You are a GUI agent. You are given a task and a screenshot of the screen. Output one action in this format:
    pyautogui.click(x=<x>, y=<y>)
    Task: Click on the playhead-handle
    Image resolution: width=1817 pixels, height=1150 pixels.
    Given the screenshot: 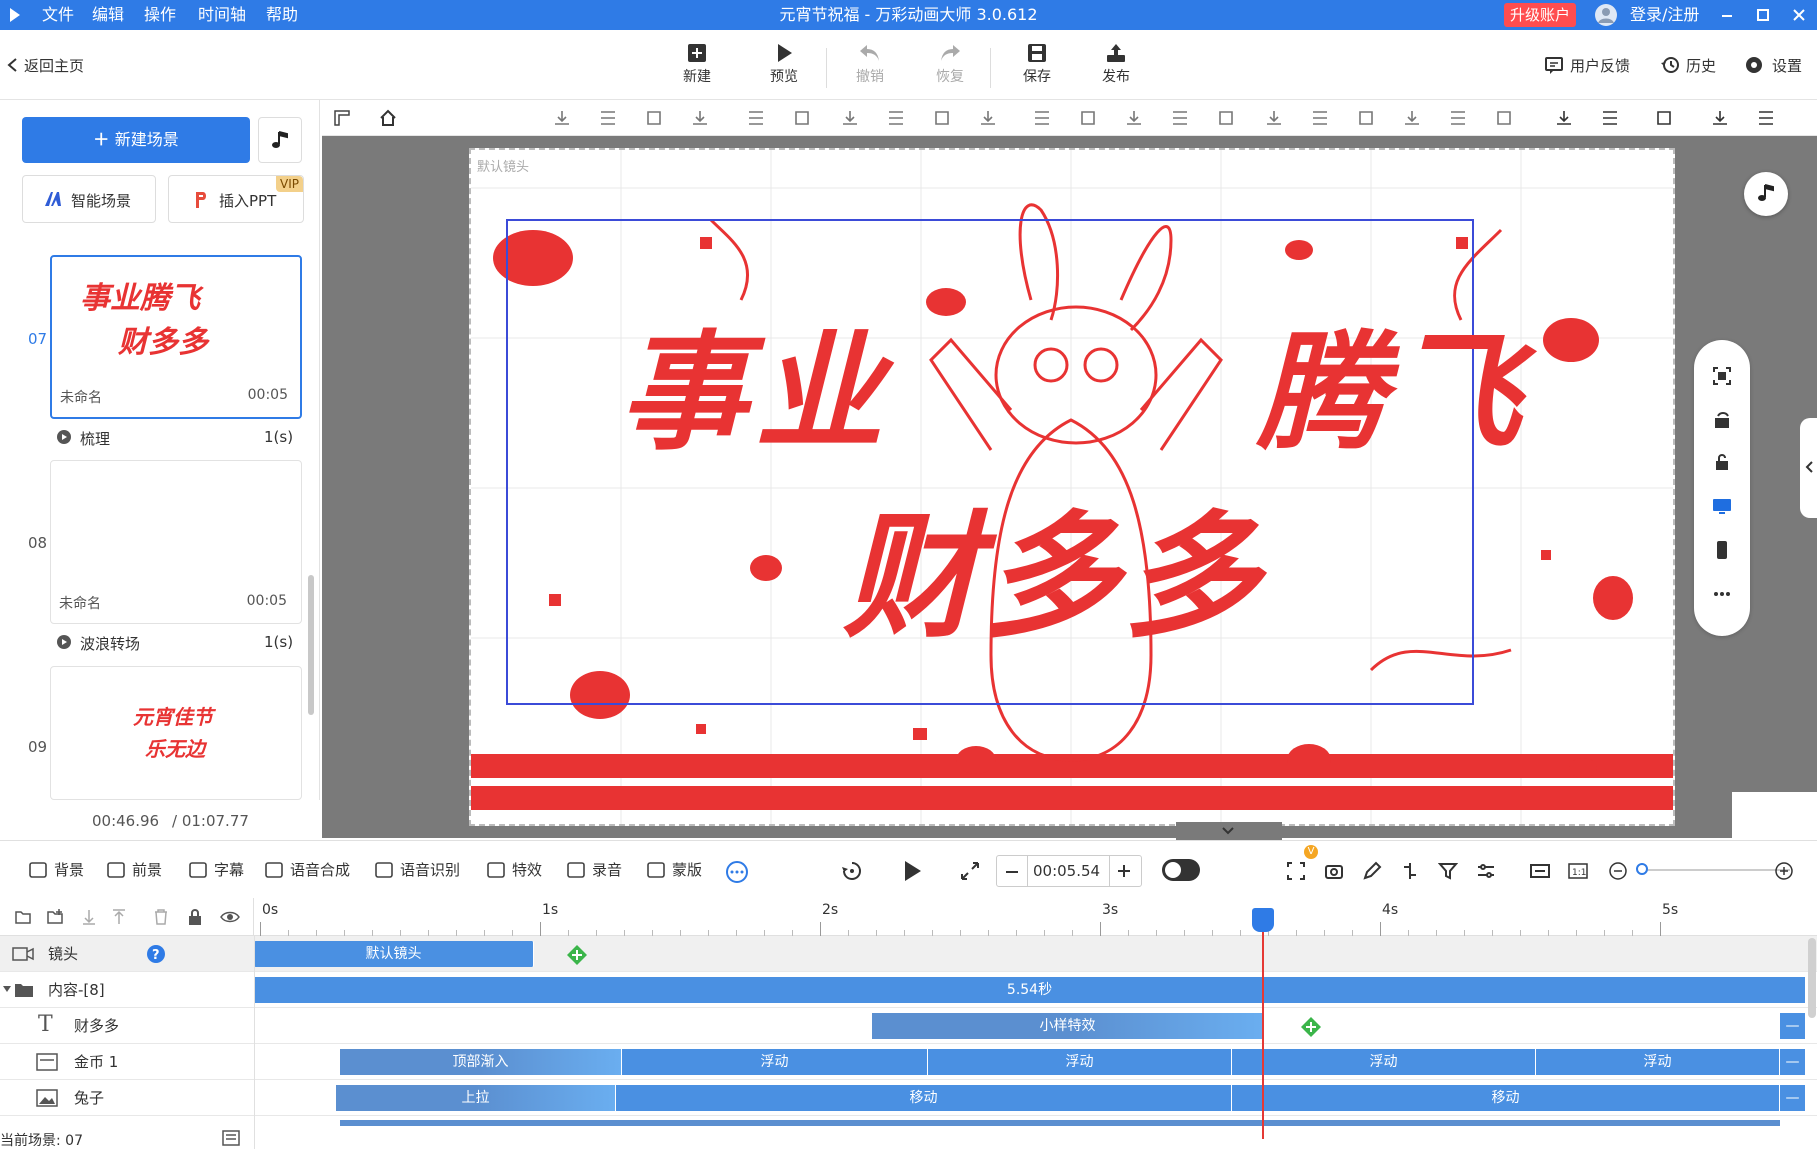 What is the action you would take?
    pyautogui.click(x=1263, y=920)
    